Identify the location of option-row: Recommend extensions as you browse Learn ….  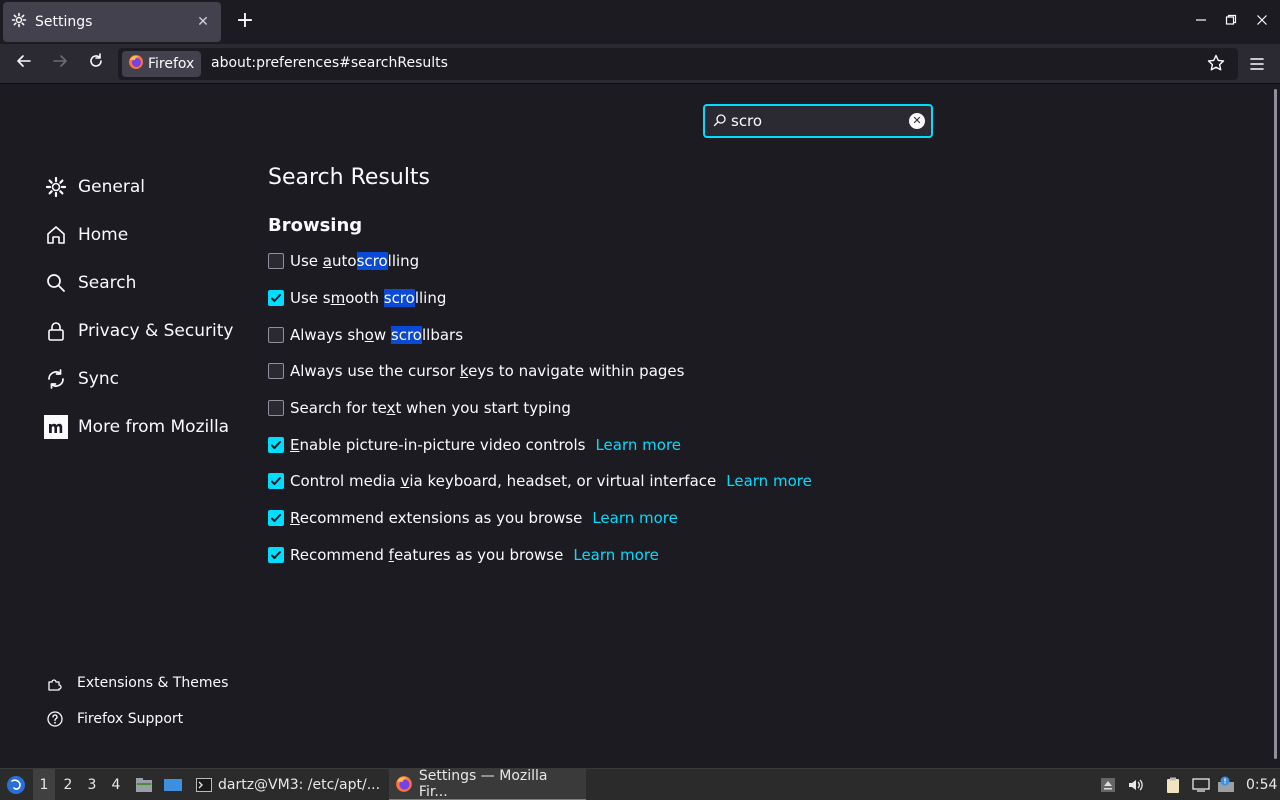
(618, 518).